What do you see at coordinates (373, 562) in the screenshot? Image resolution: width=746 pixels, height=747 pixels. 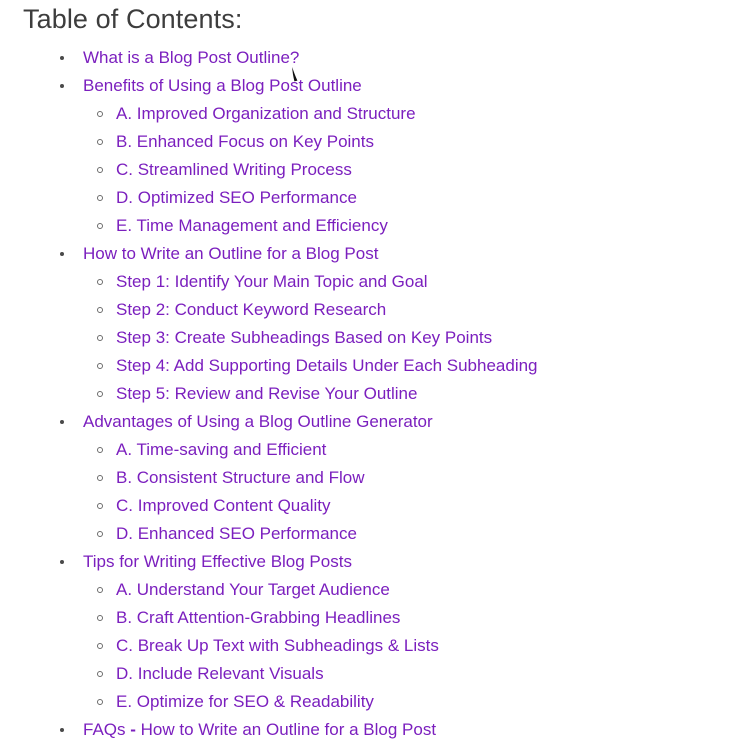 I see `toc-list-item: Tips for Writing Effective Blog Posts` at bounding box center [373, 562].